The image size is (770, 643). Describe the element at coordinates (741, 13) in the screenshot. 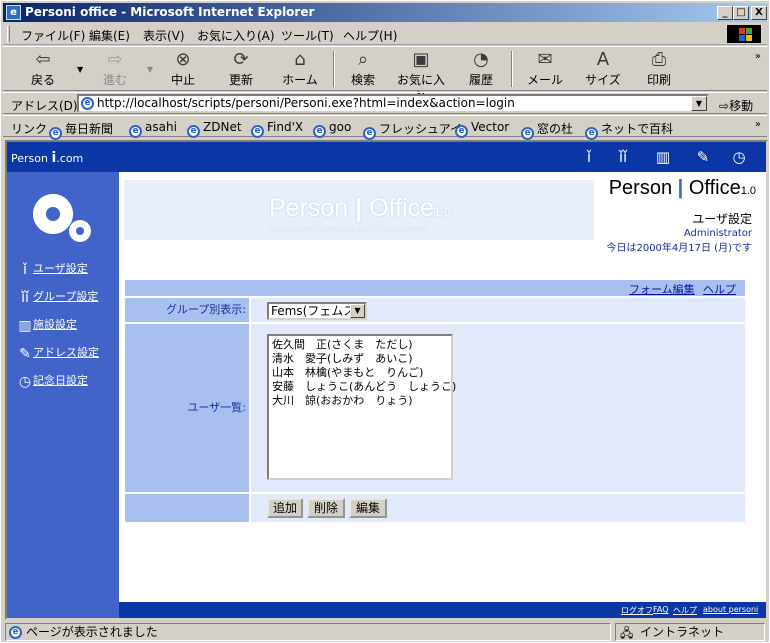

I see `maximize-button: □` at that location.